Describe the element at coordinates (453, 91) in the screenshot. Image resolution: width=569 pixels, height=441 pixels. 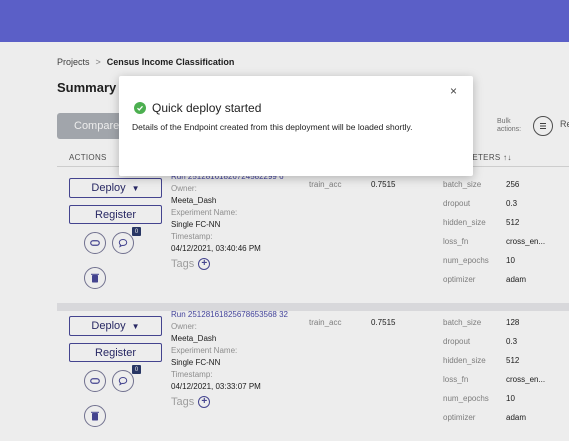
I see `close-icon: ×` at that location.